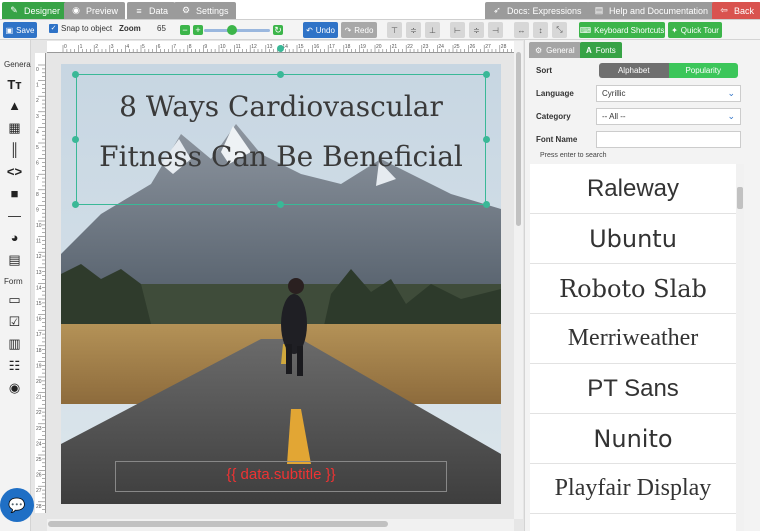 This screenshot has height=531, width=760. Describe the element at coordinates (53, 28) in the screenshot. I see `checkbox-checked-icon: ✓` at that location.